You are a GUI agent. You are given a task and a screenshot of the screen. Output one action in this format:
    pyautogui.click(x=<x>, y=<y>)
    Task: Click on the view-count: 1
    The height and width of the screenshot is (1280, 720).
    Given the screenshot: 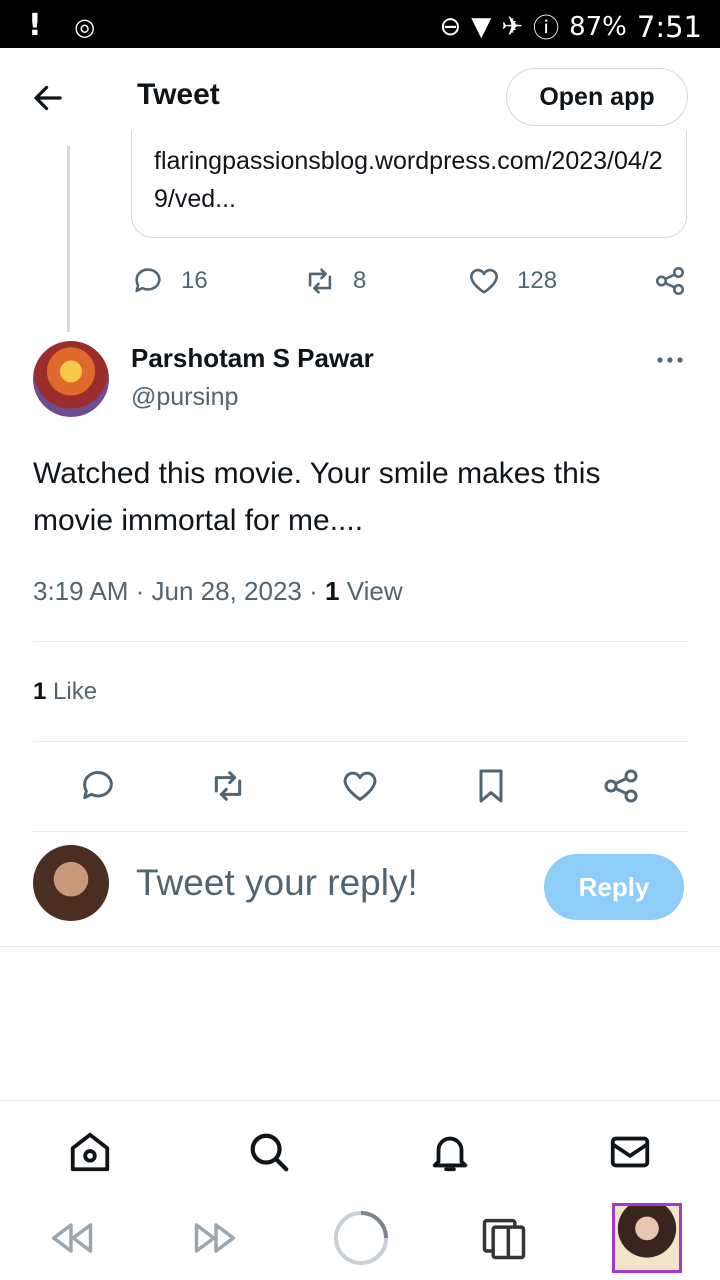 What is the action you would take?
    pyautogui.click(x=332, y=591)
    